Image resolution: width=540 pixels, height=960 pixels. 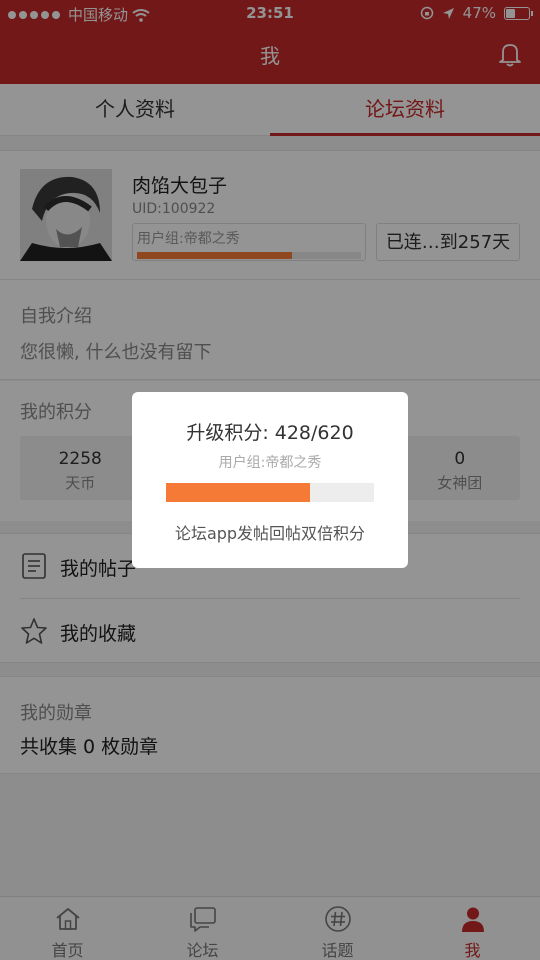 What do you see at coordinates (238, 492) in the screenshot?
I see `upgrade-progress-fill` at bounding box center [238, 492].